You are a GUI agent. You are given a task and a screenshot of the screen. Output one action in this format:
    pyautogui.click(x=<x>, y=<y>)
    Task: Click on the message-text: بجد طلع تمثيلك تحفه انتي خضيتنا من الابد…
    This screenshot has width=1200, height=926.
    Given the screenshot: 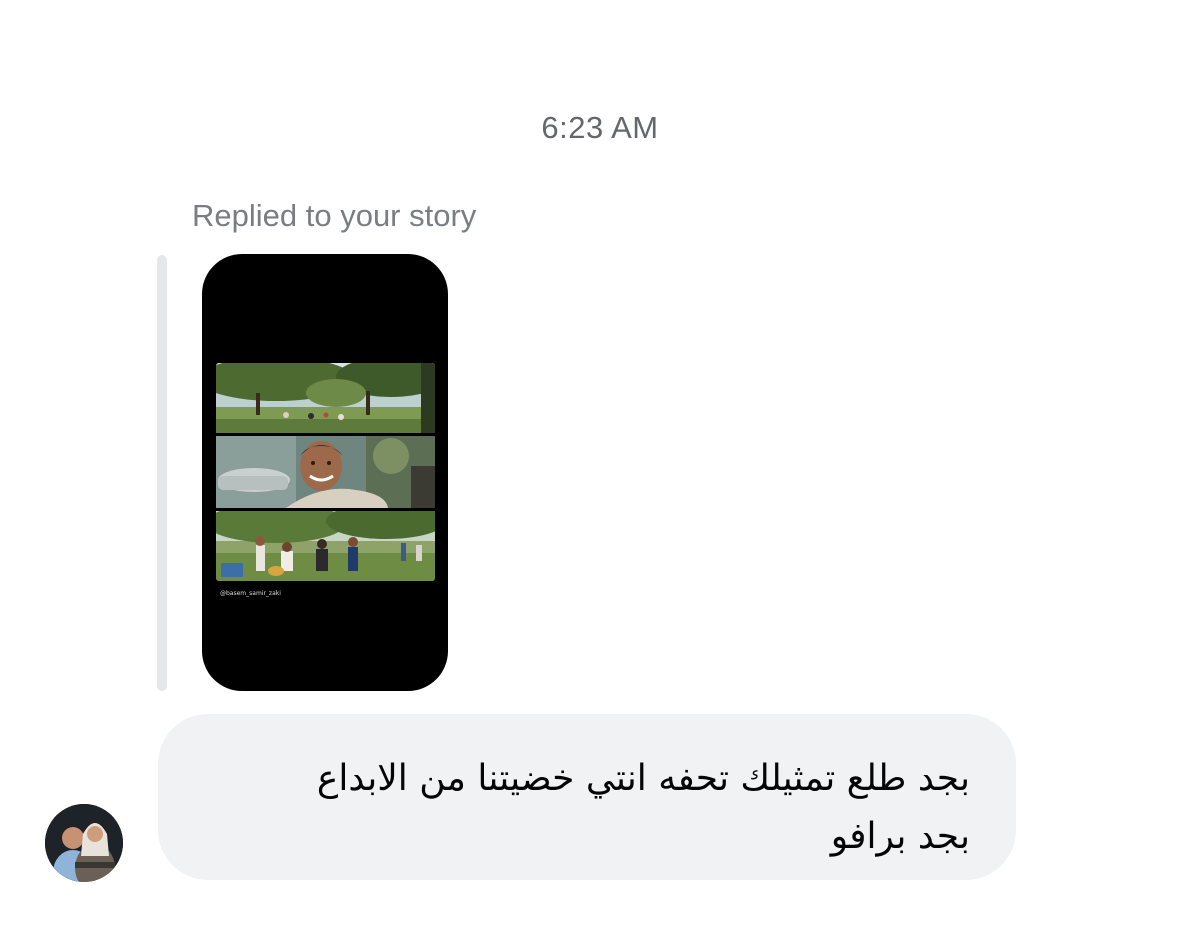 What is the action you would take?
    pyautogui.click(x=580, y=808)
    